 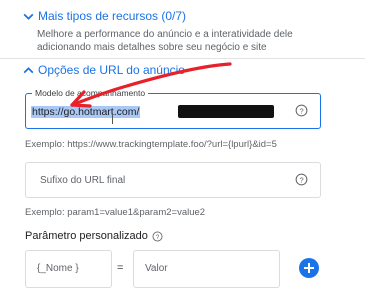 What do you see at coordinates (115, 212) in the screenshot?
I see `final-url-suffix-example: Exemplo: param1=value1&param2=value2` at bounding box center [115, 212].